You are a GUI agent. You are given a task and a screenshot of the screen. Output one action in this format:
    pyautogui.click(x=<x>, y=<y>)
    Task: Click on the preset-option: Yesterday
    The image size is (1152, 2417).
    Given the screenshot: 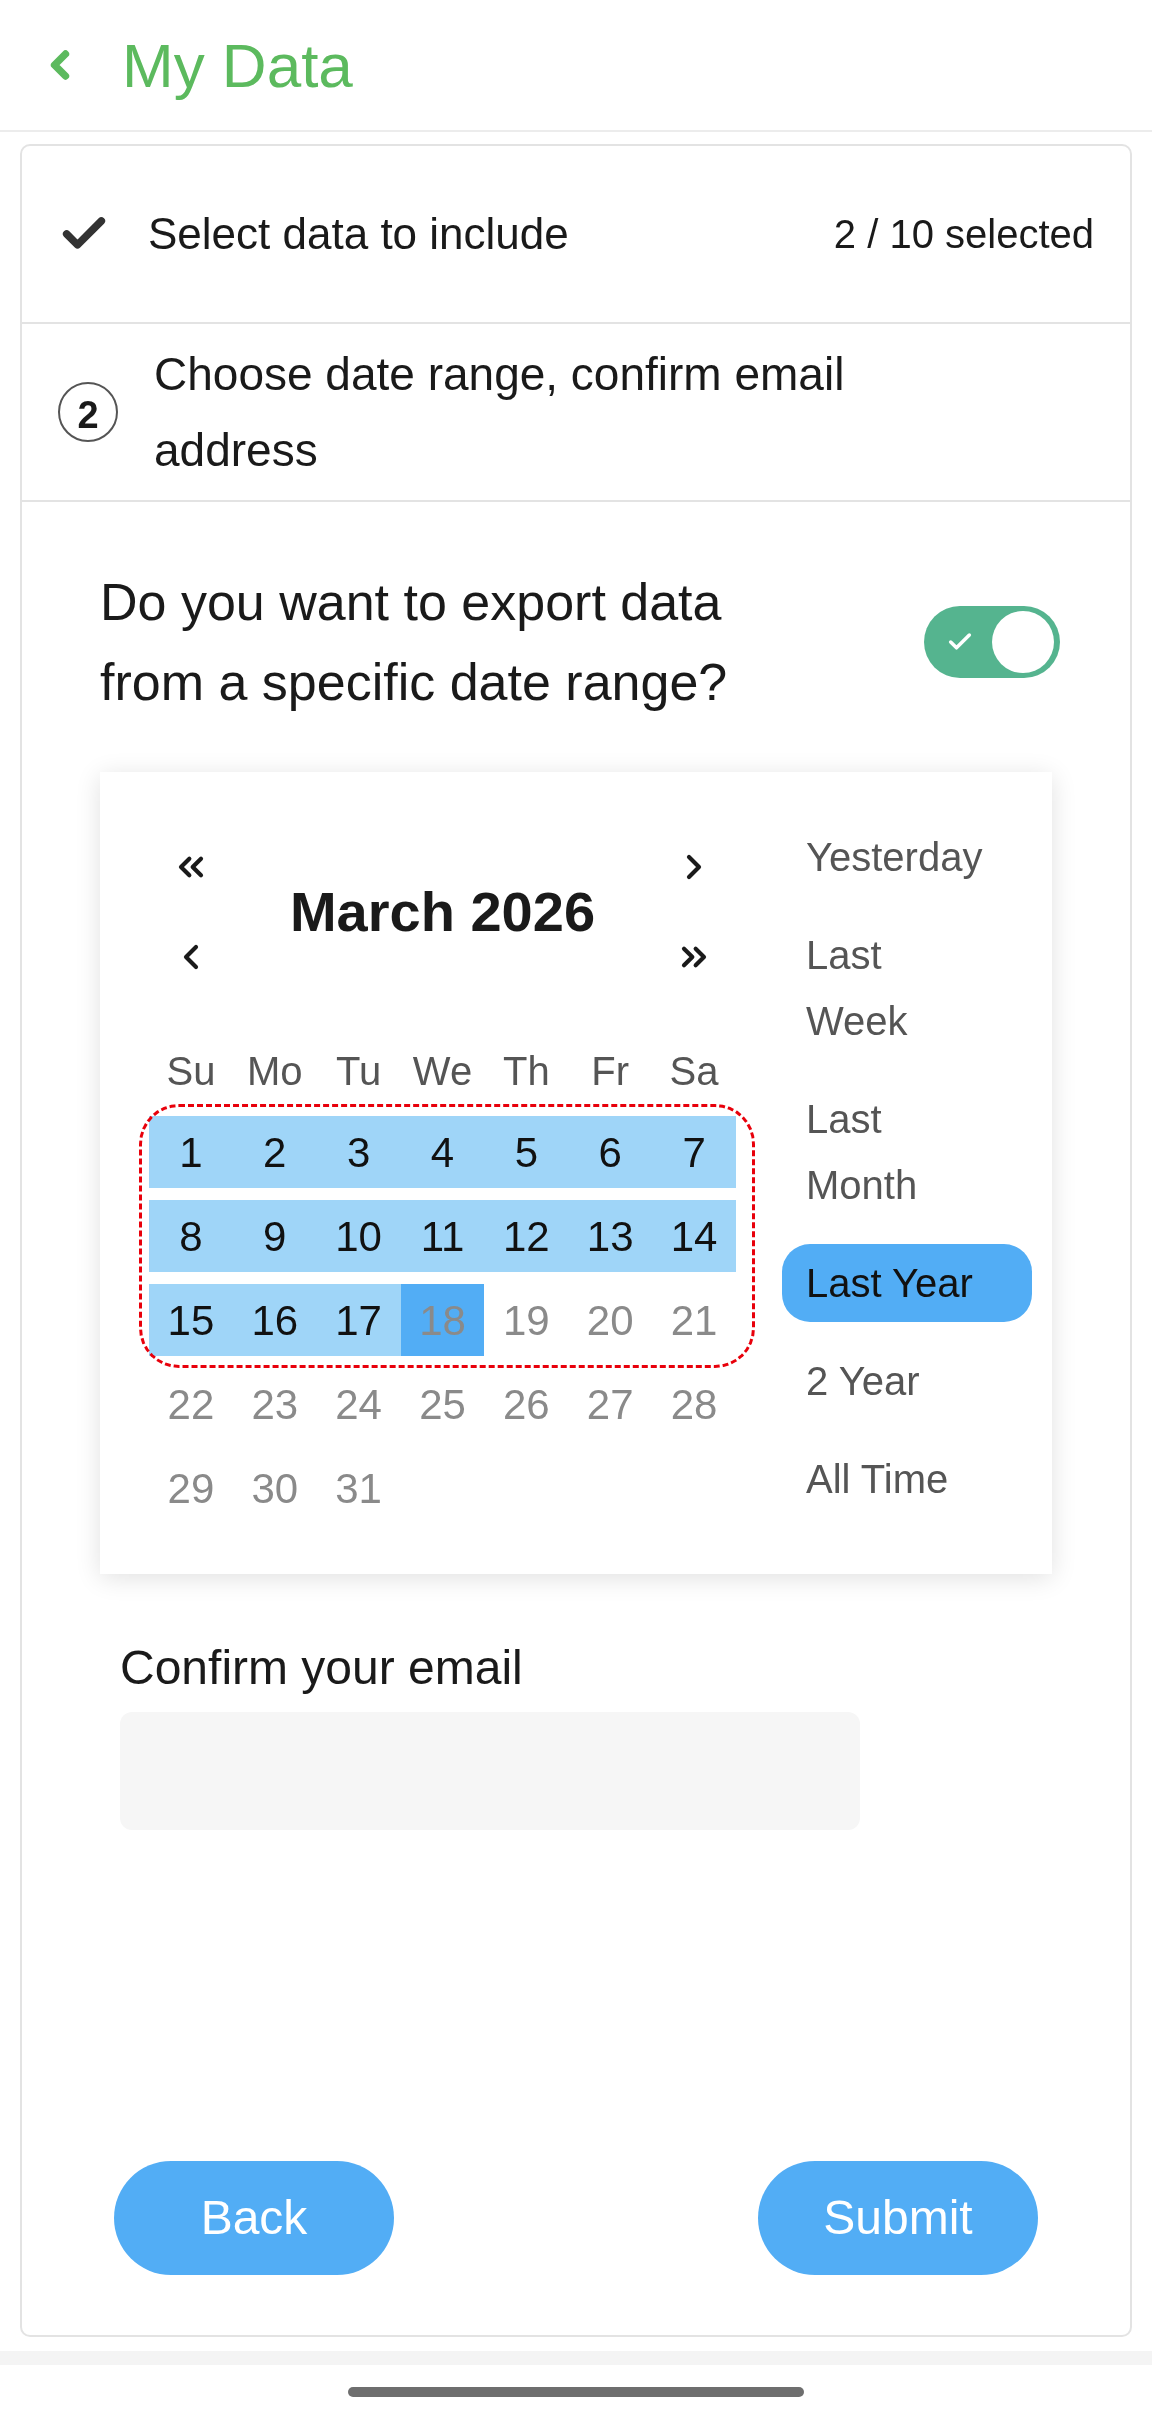 What is the action you would take?
    pyautogui.click(x=898, y=857)
    